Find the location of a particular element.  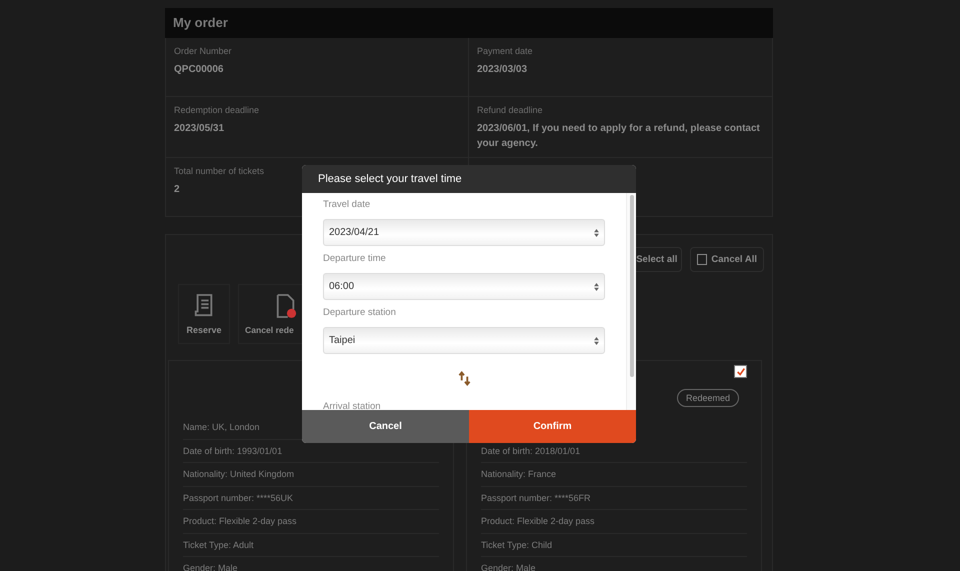

field-value: 2023/06/01, If you need to apply for a refund, please contact your agency. is located at coordinates (619, 136).